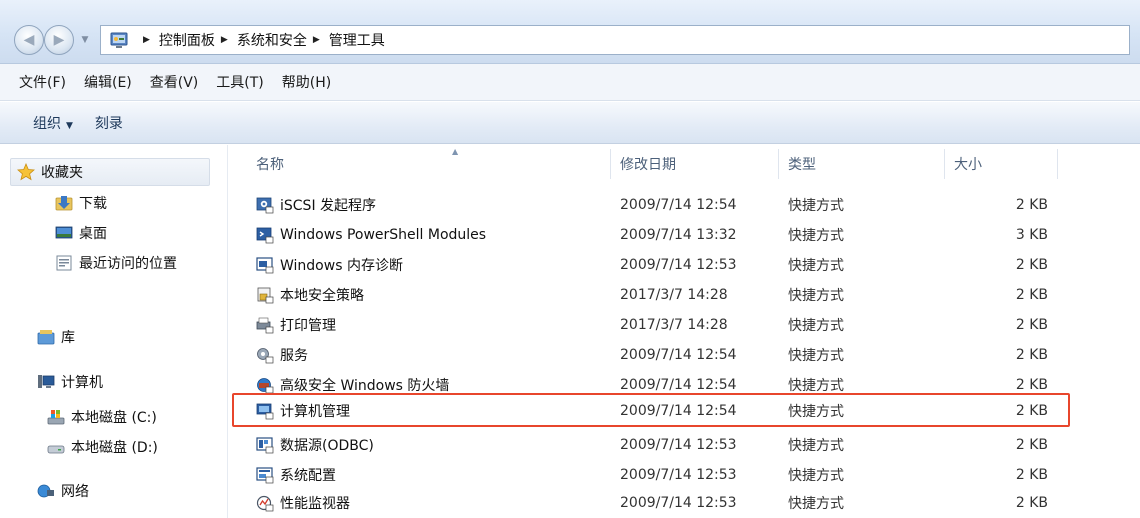 The image size is (1140, 518). What do you see at coordinates (431, 164) in the screenshot?
I see `column-header-name: 名称` at bounding box center [431, 164].